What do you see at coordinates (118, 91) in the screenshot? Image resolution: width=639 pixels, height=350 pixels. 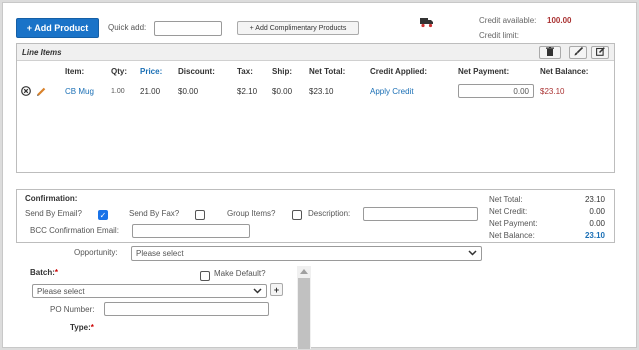 I see `item-qty: 1.00` at bounding box center [118, 91].